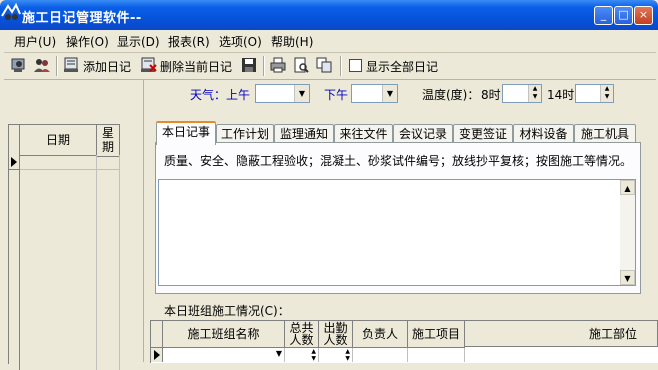 This screenshot has height=370, width=658. Describe the element at coordinates (561, 95) in the screenshot. I see `temp-14-label: 14时` at that location.